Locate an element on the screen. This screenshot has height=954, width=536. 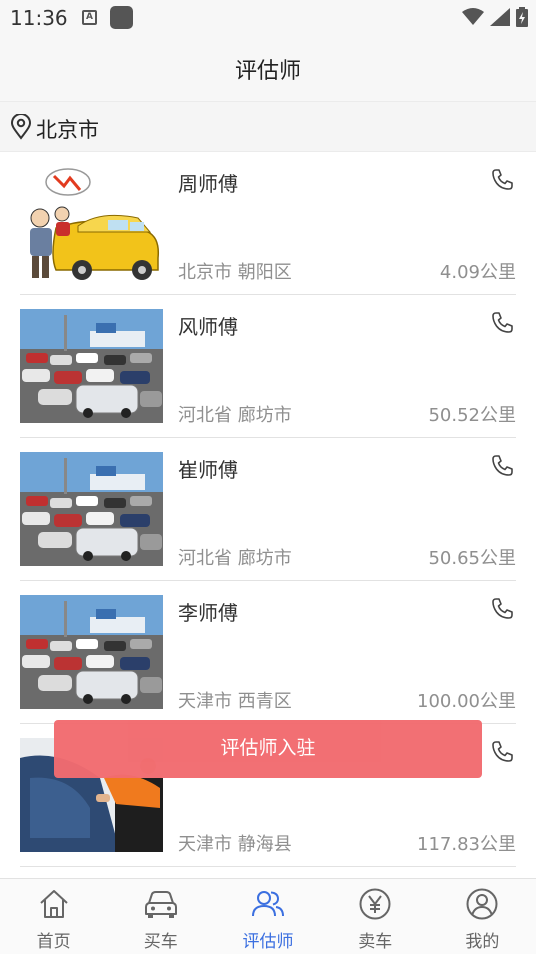
cartoon-car-photo is located at coordinates (91, 223).